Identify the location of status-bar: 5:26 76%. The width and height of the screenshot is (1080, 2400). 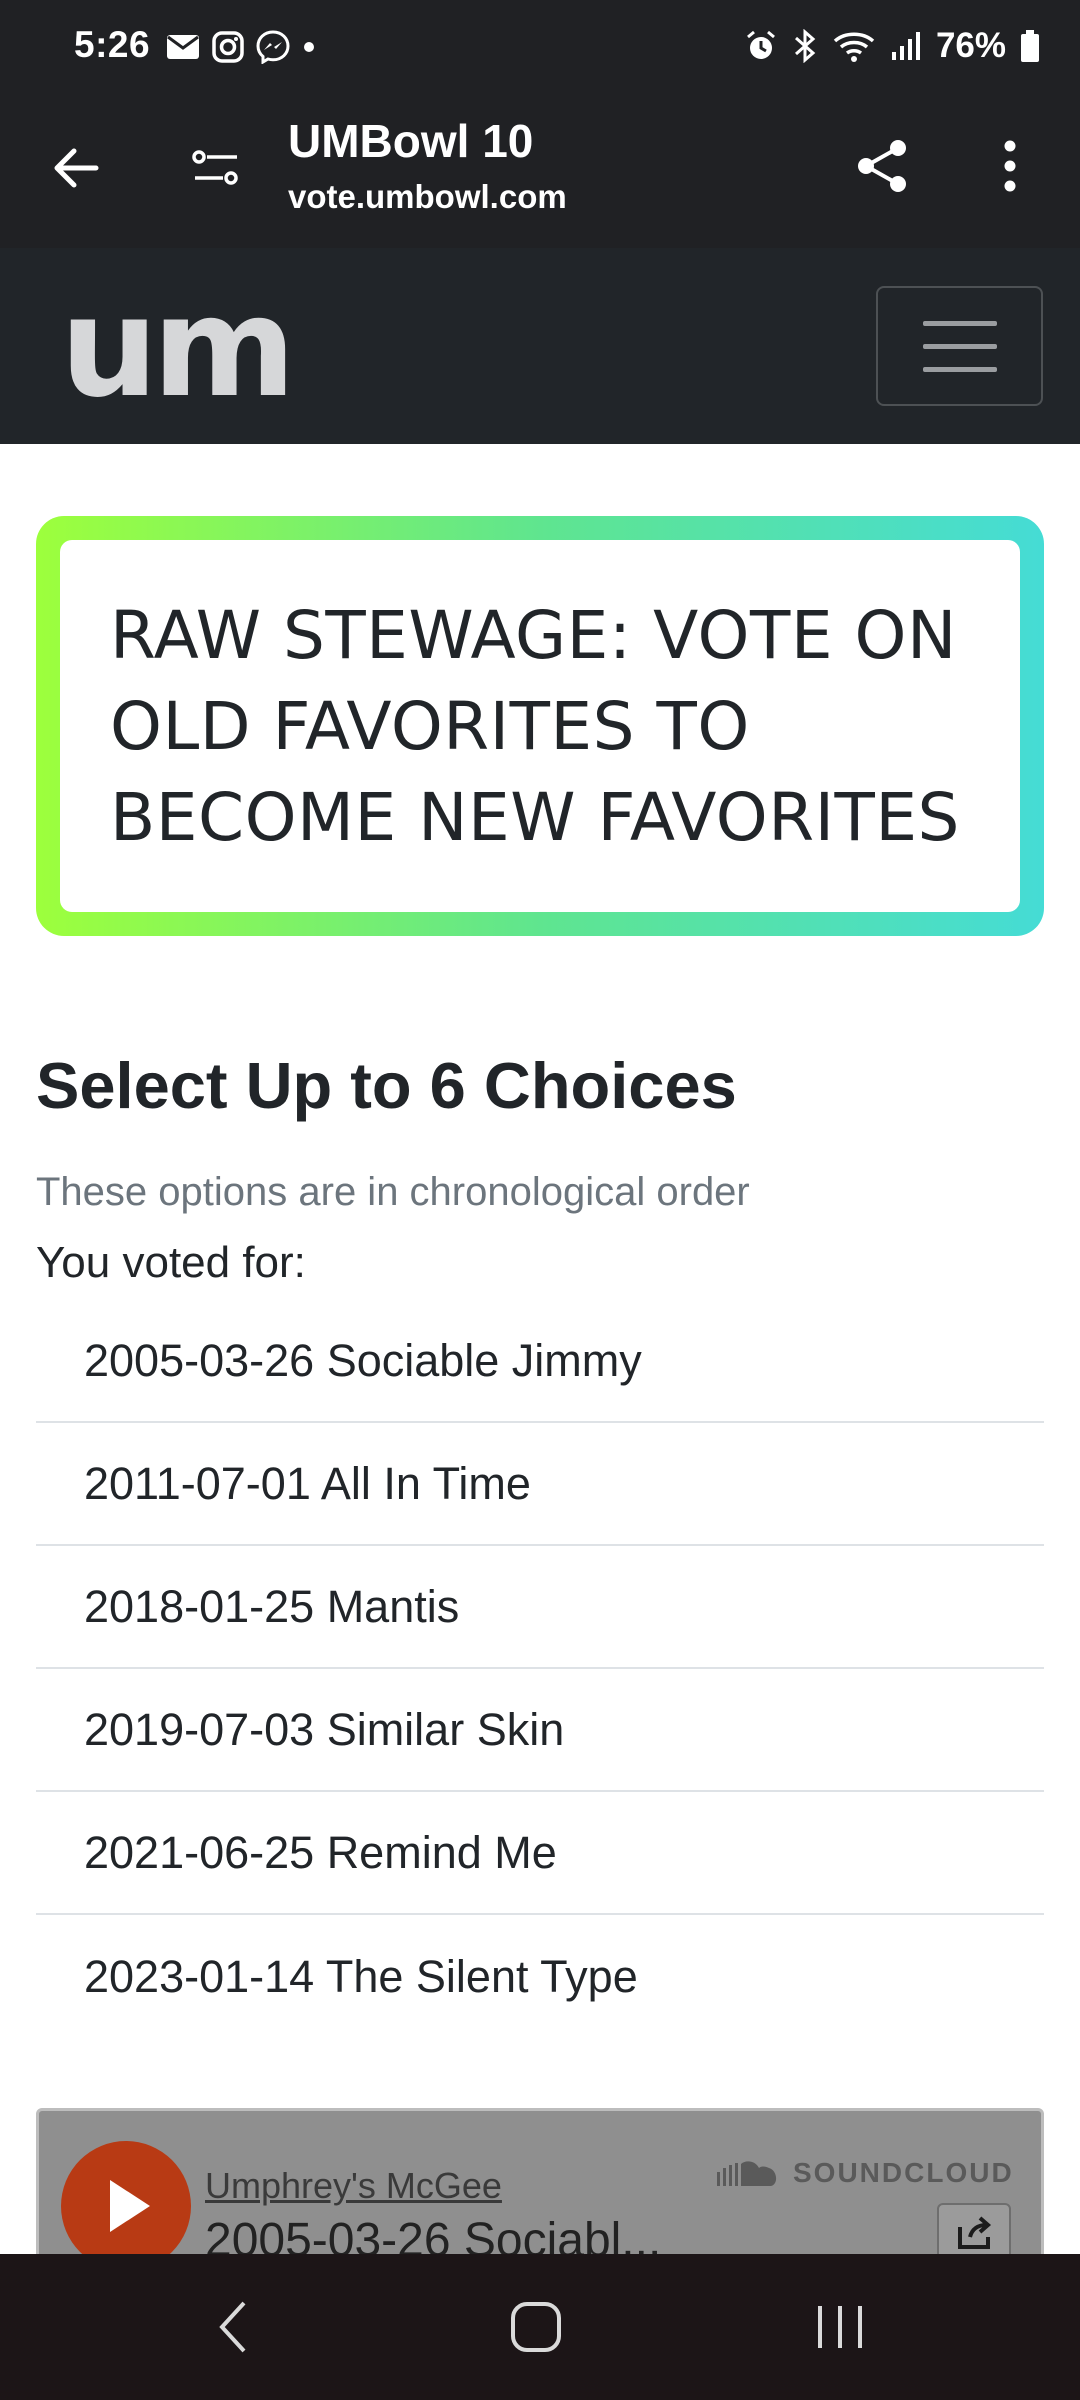
(540, 48).